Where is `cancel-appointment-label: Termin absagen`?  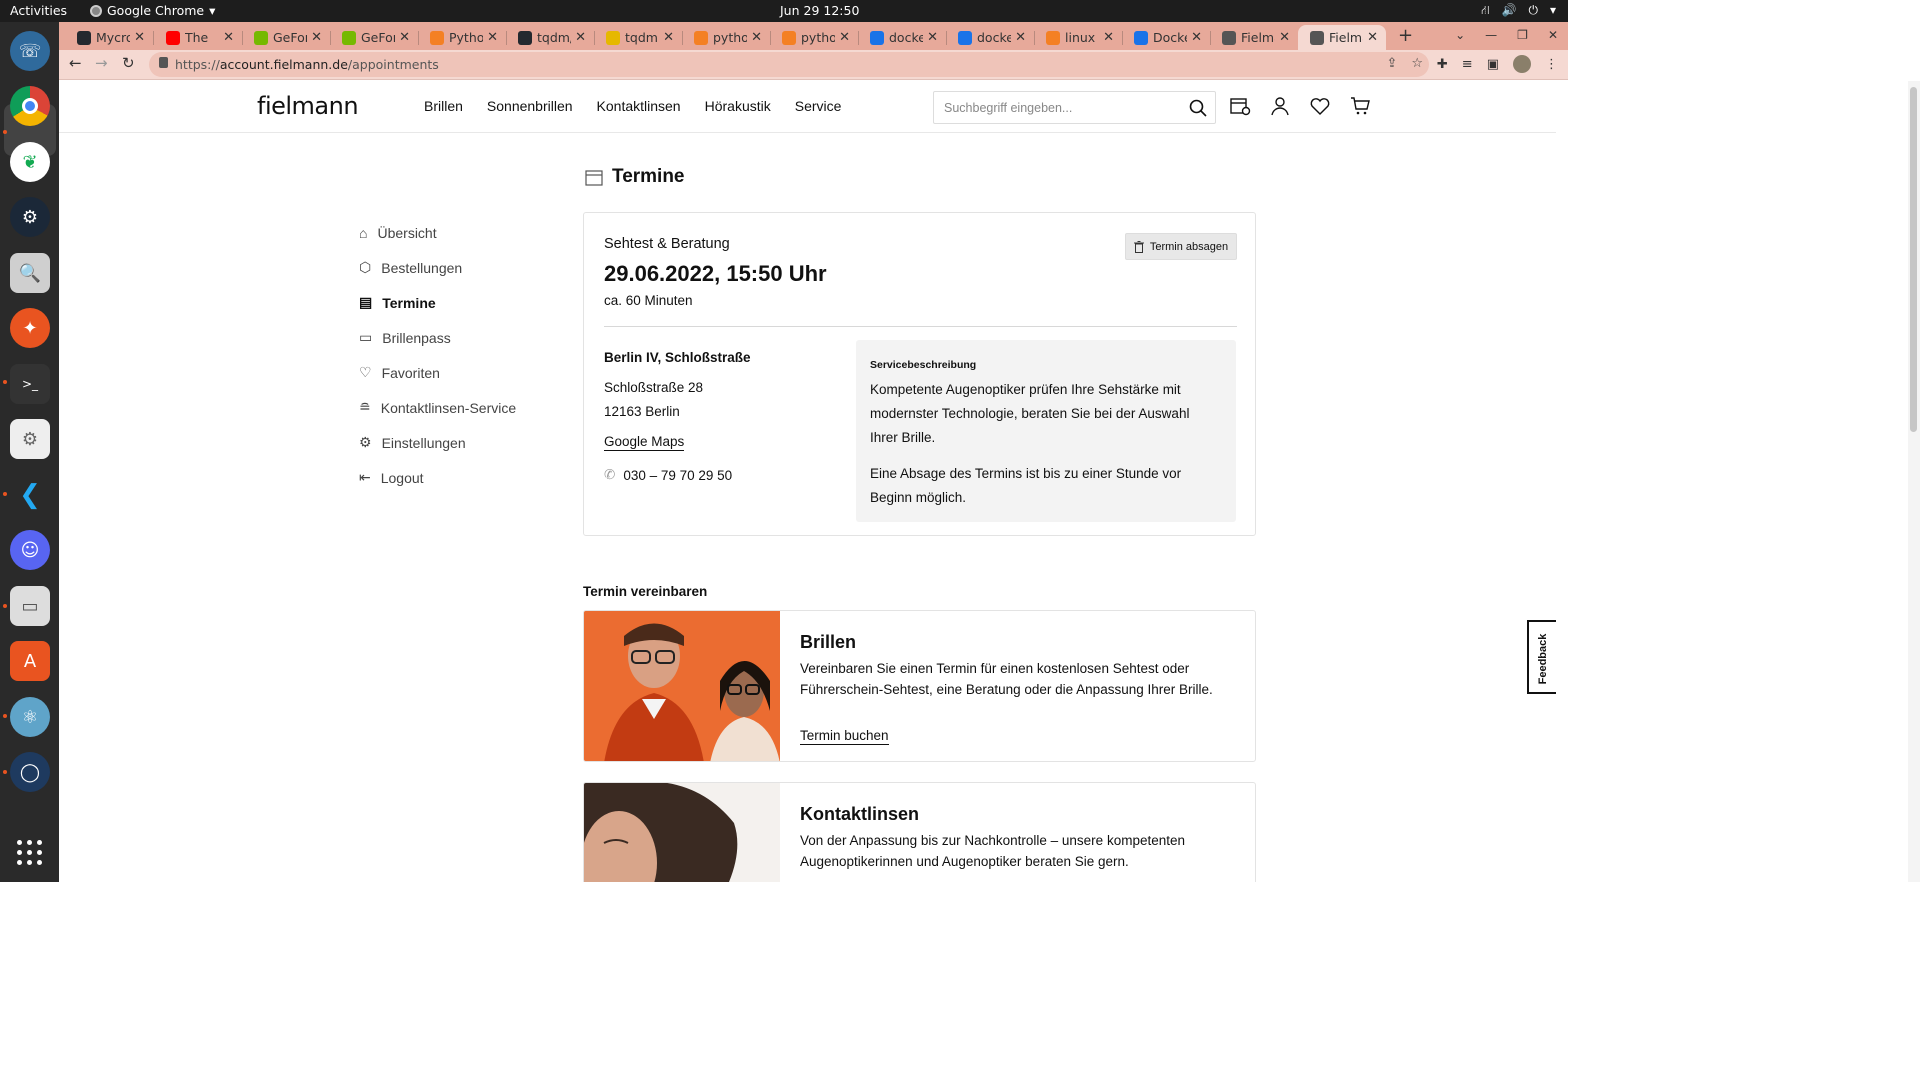 cancel-appointment-label: Termin absagen is located at coordinates (1189, 246).